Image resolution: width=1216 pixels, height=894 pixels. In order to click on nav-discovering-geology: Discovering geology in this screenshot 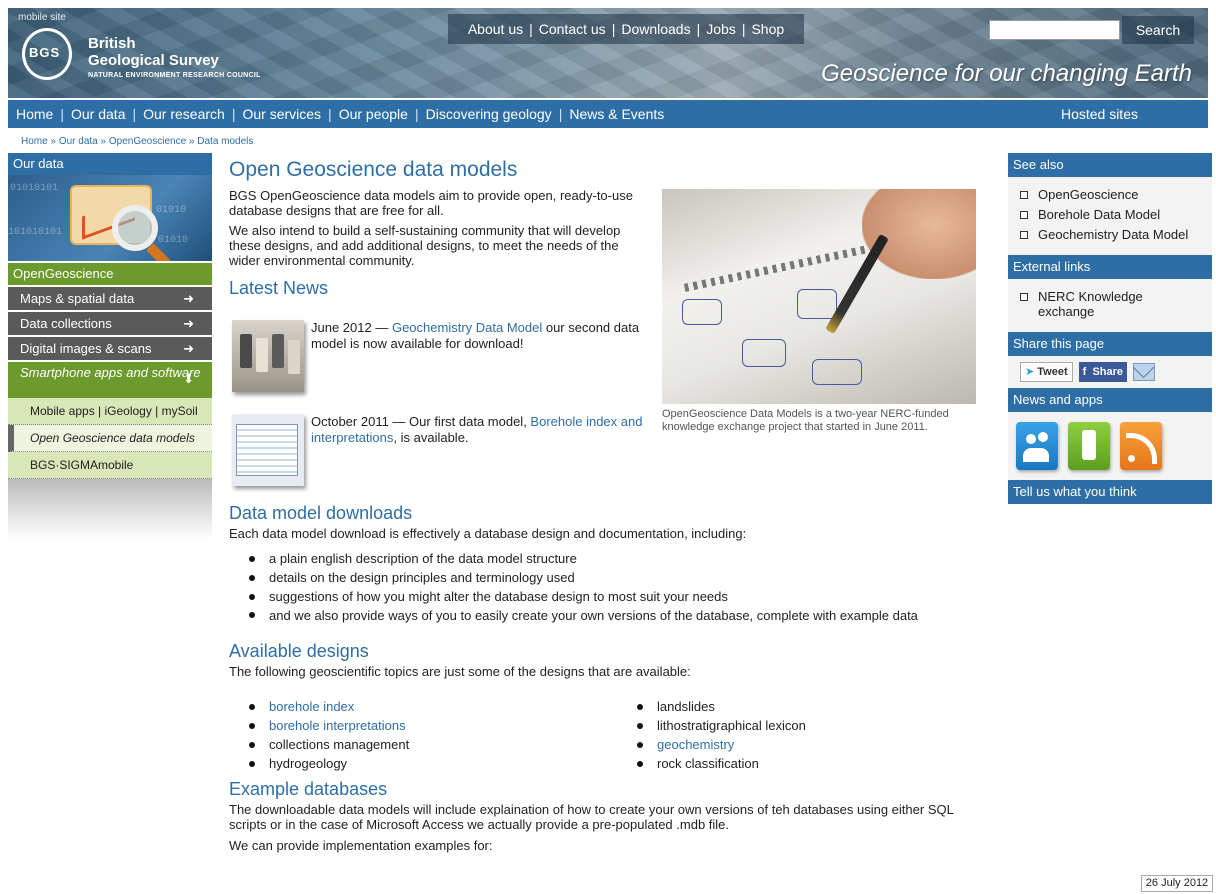, I will do `click(489, 114)`.